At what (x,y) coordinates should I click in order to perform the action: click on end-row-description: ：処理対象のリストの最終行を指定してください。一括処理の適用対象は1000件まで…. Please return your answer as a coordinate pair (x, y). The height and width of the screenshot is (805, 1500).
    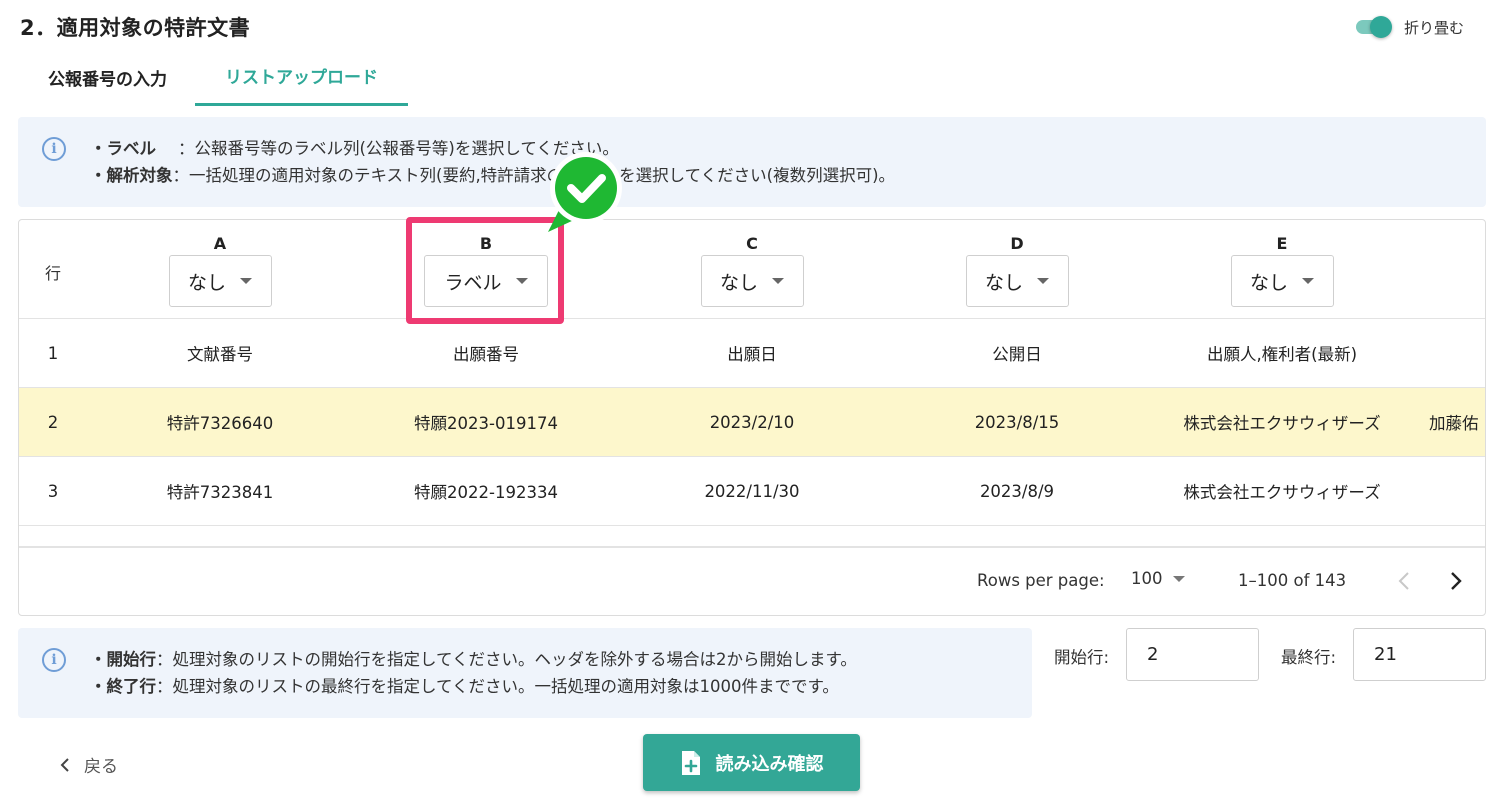
    Looking at the image, I should click on (497, 686).